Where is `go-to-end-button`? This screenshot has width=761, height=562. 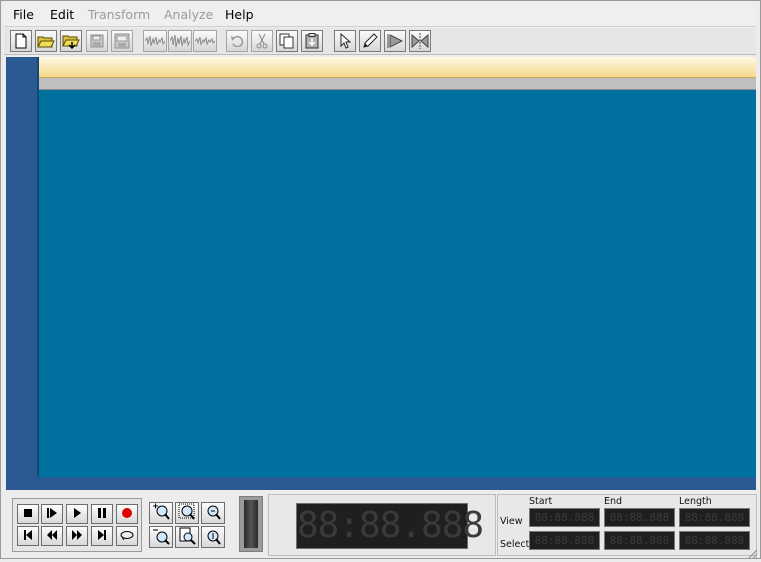
go-to-end-button is located at coordinates (102, 536).